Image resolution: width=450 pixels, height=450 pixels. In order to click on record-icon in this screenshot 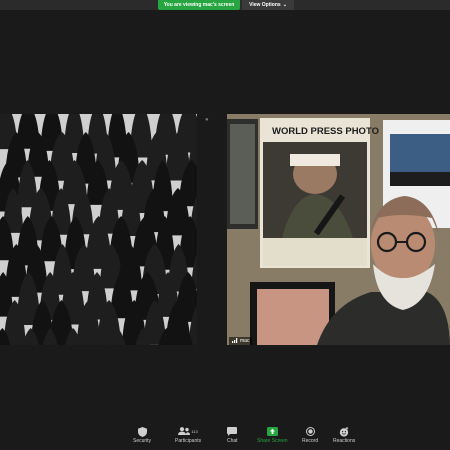, I will do `click(310, 431)`.